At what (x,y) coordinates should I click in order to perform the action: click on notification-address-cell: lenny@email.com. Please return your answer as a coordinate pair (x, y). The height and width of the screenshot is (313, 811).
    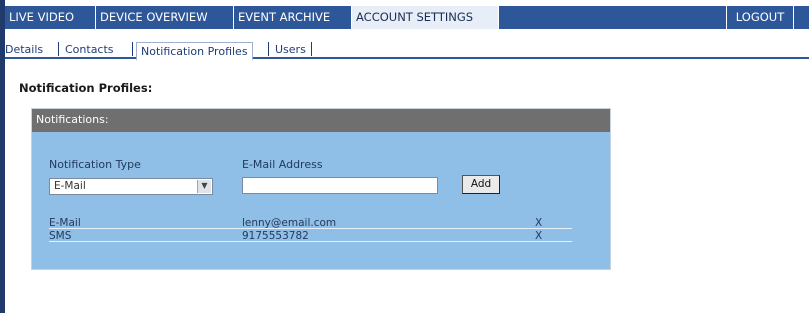
    Looking at the image, I should click on (289, 223).